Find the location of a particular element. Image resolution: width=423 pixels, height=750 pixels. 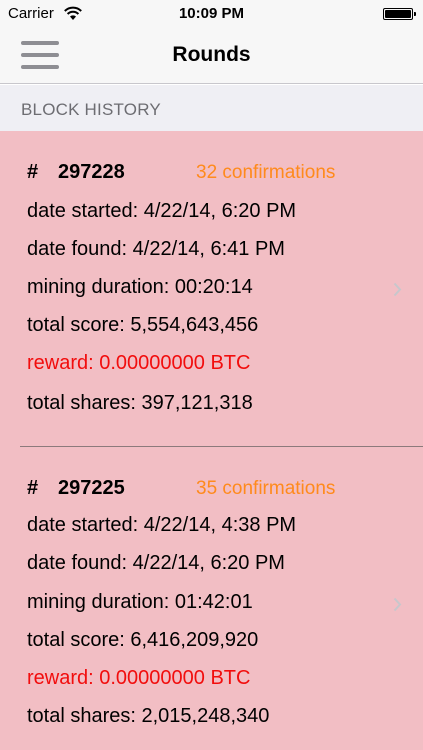

navigation-bar: Rounds is located at coordinates (211, 56).